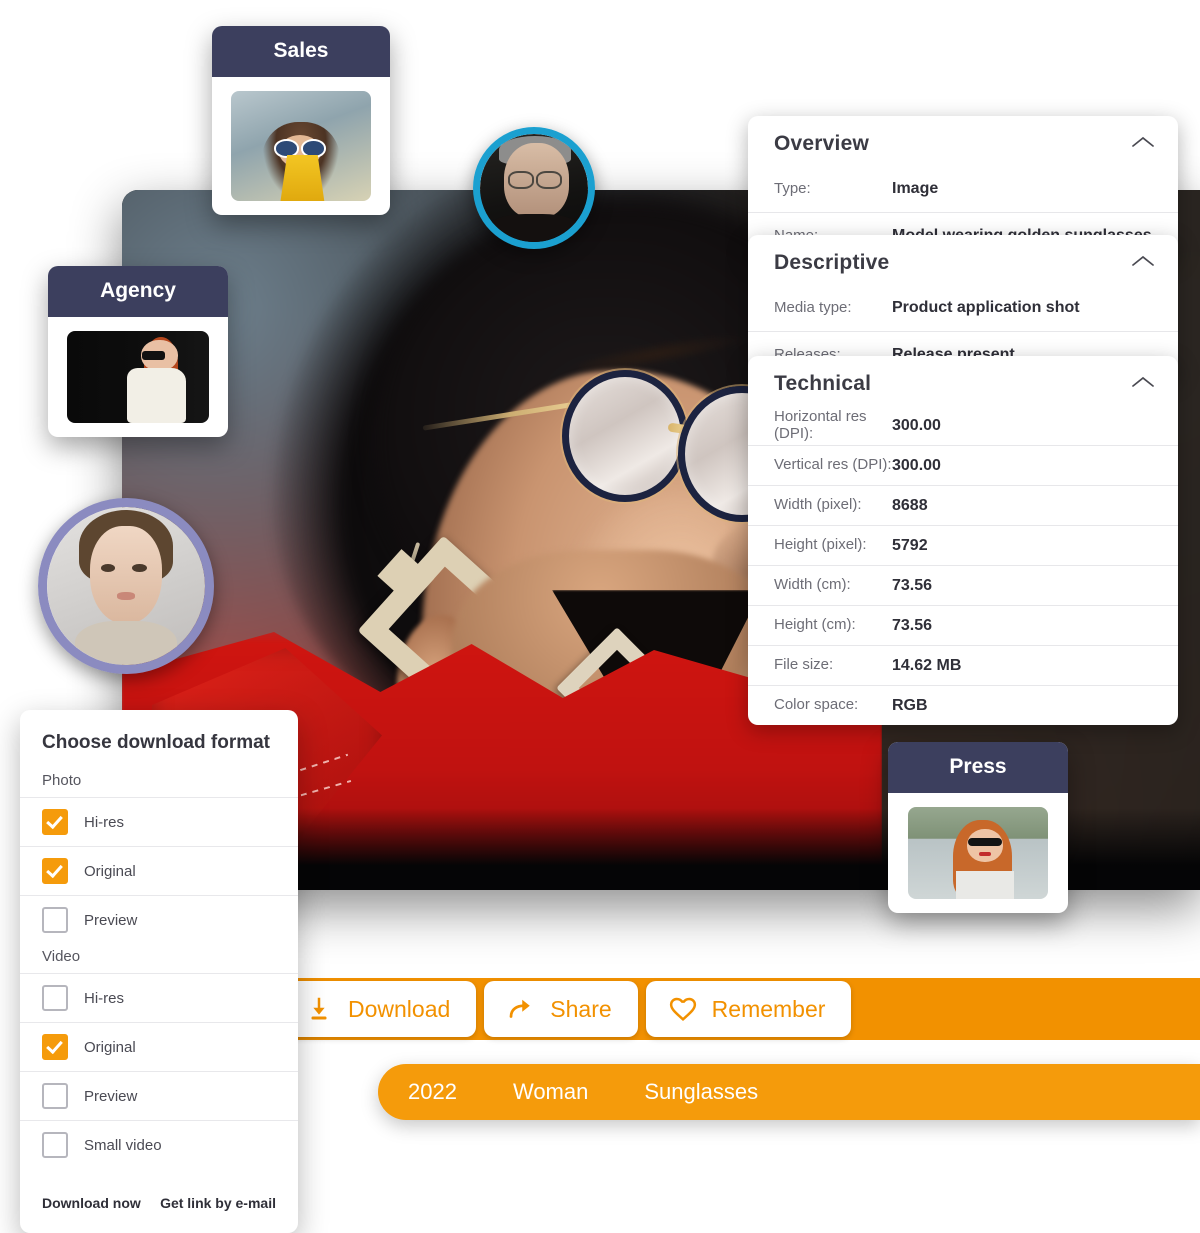 The width and height of the screenshot is (1200, 1233). I want to click on role-card-press-title: Press, so click(978, 767).